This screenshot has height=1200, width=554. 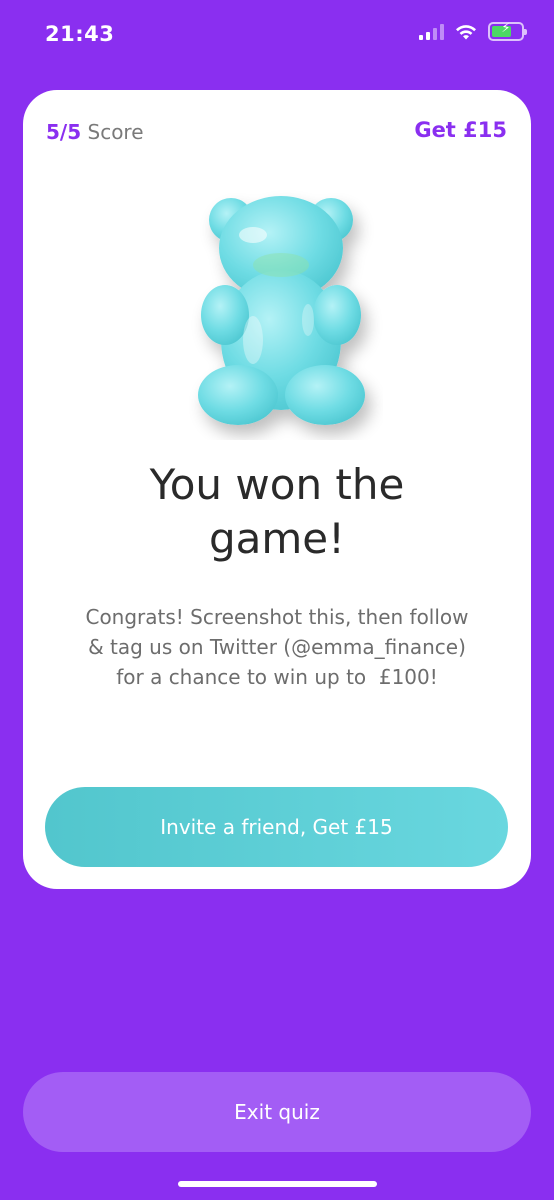 I want to click on status-time: 21:43, so click(x=80, y=34).